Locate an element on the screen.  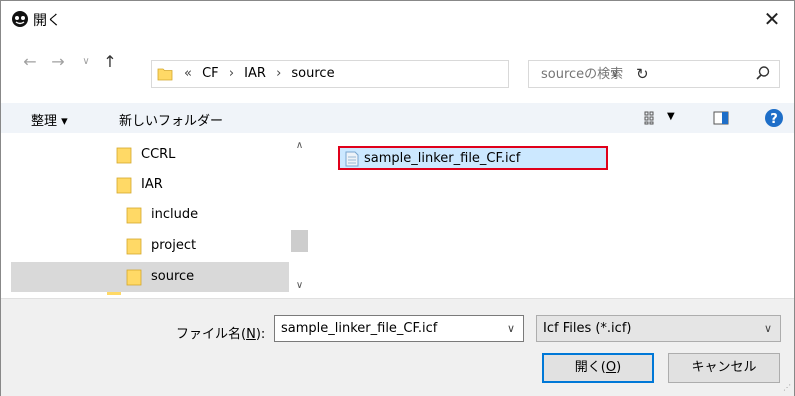
file-item: sample_linker_file_CF.icf is located at coordinates (473, 158).